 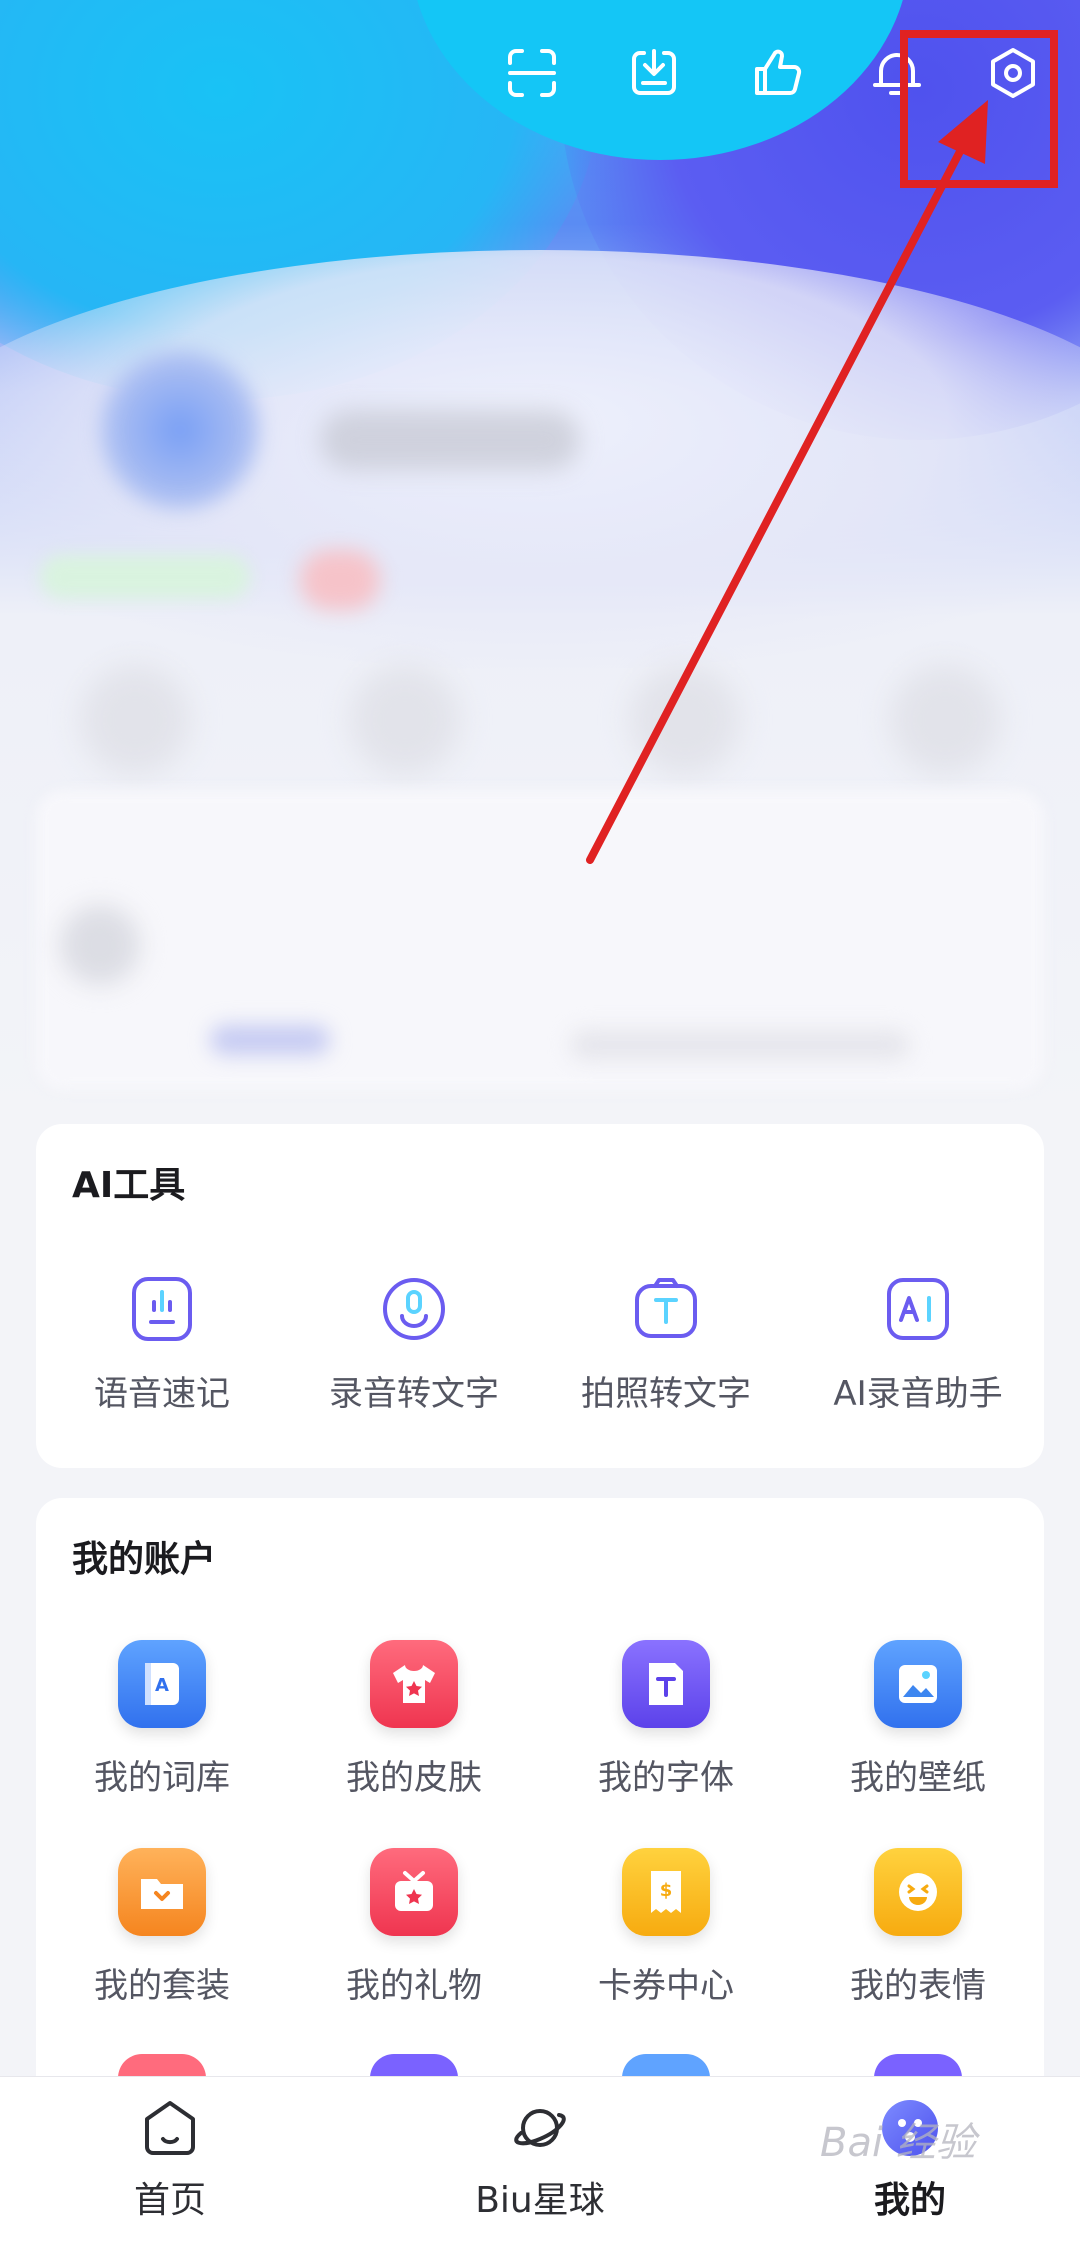 I want to click on thumbs-up-icon, so click(x=778, y=72).